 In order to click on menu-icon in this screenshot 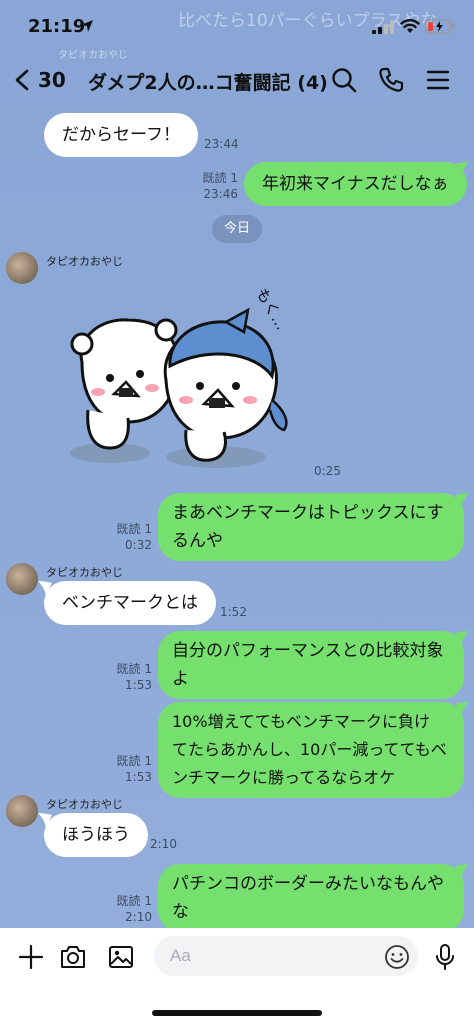, I will do `click(438, 80)`.